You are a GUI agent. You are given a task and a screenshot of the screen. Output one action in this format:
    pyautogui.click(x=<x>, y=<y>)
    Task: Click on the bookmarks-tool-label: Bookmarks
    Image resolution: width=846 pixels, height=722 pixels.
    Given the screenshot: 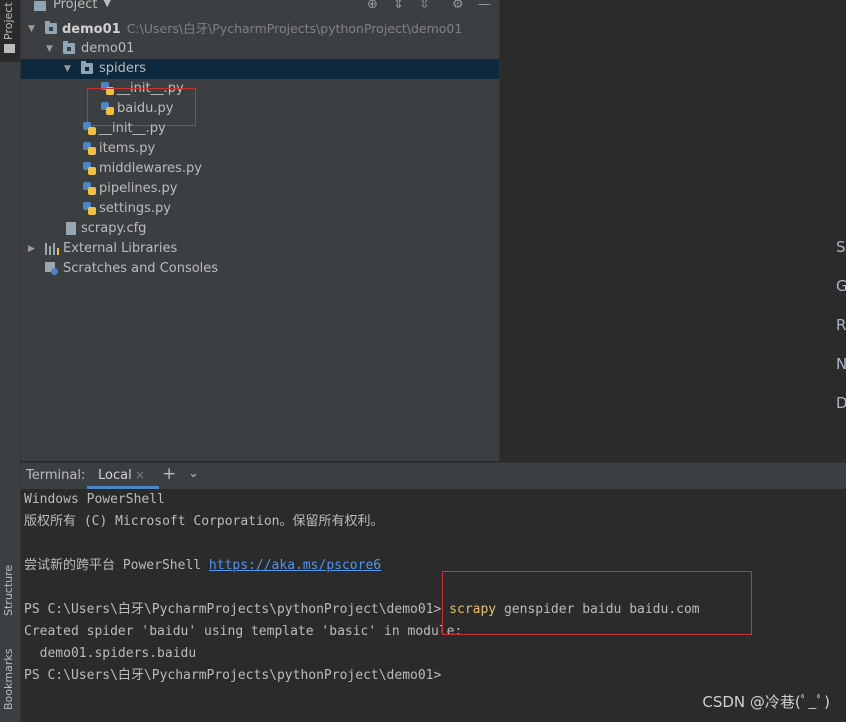 What is the action you would take?
    pyautogui.click(x=8, y=679)
    